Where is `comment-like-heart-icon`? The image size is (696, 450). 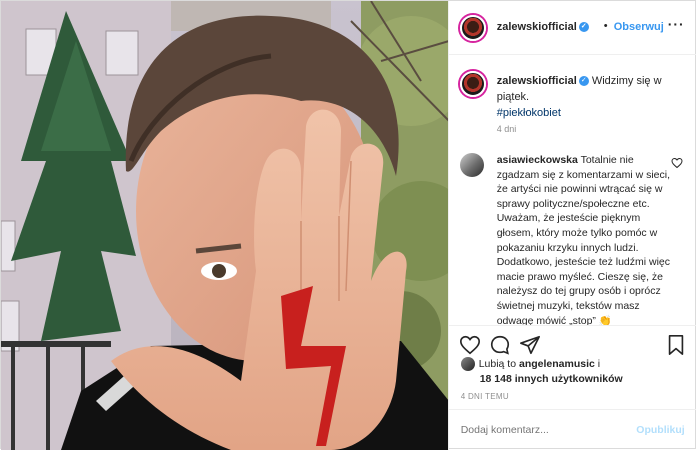 comment-like-heart-icon is located at coordinates (677, 163).